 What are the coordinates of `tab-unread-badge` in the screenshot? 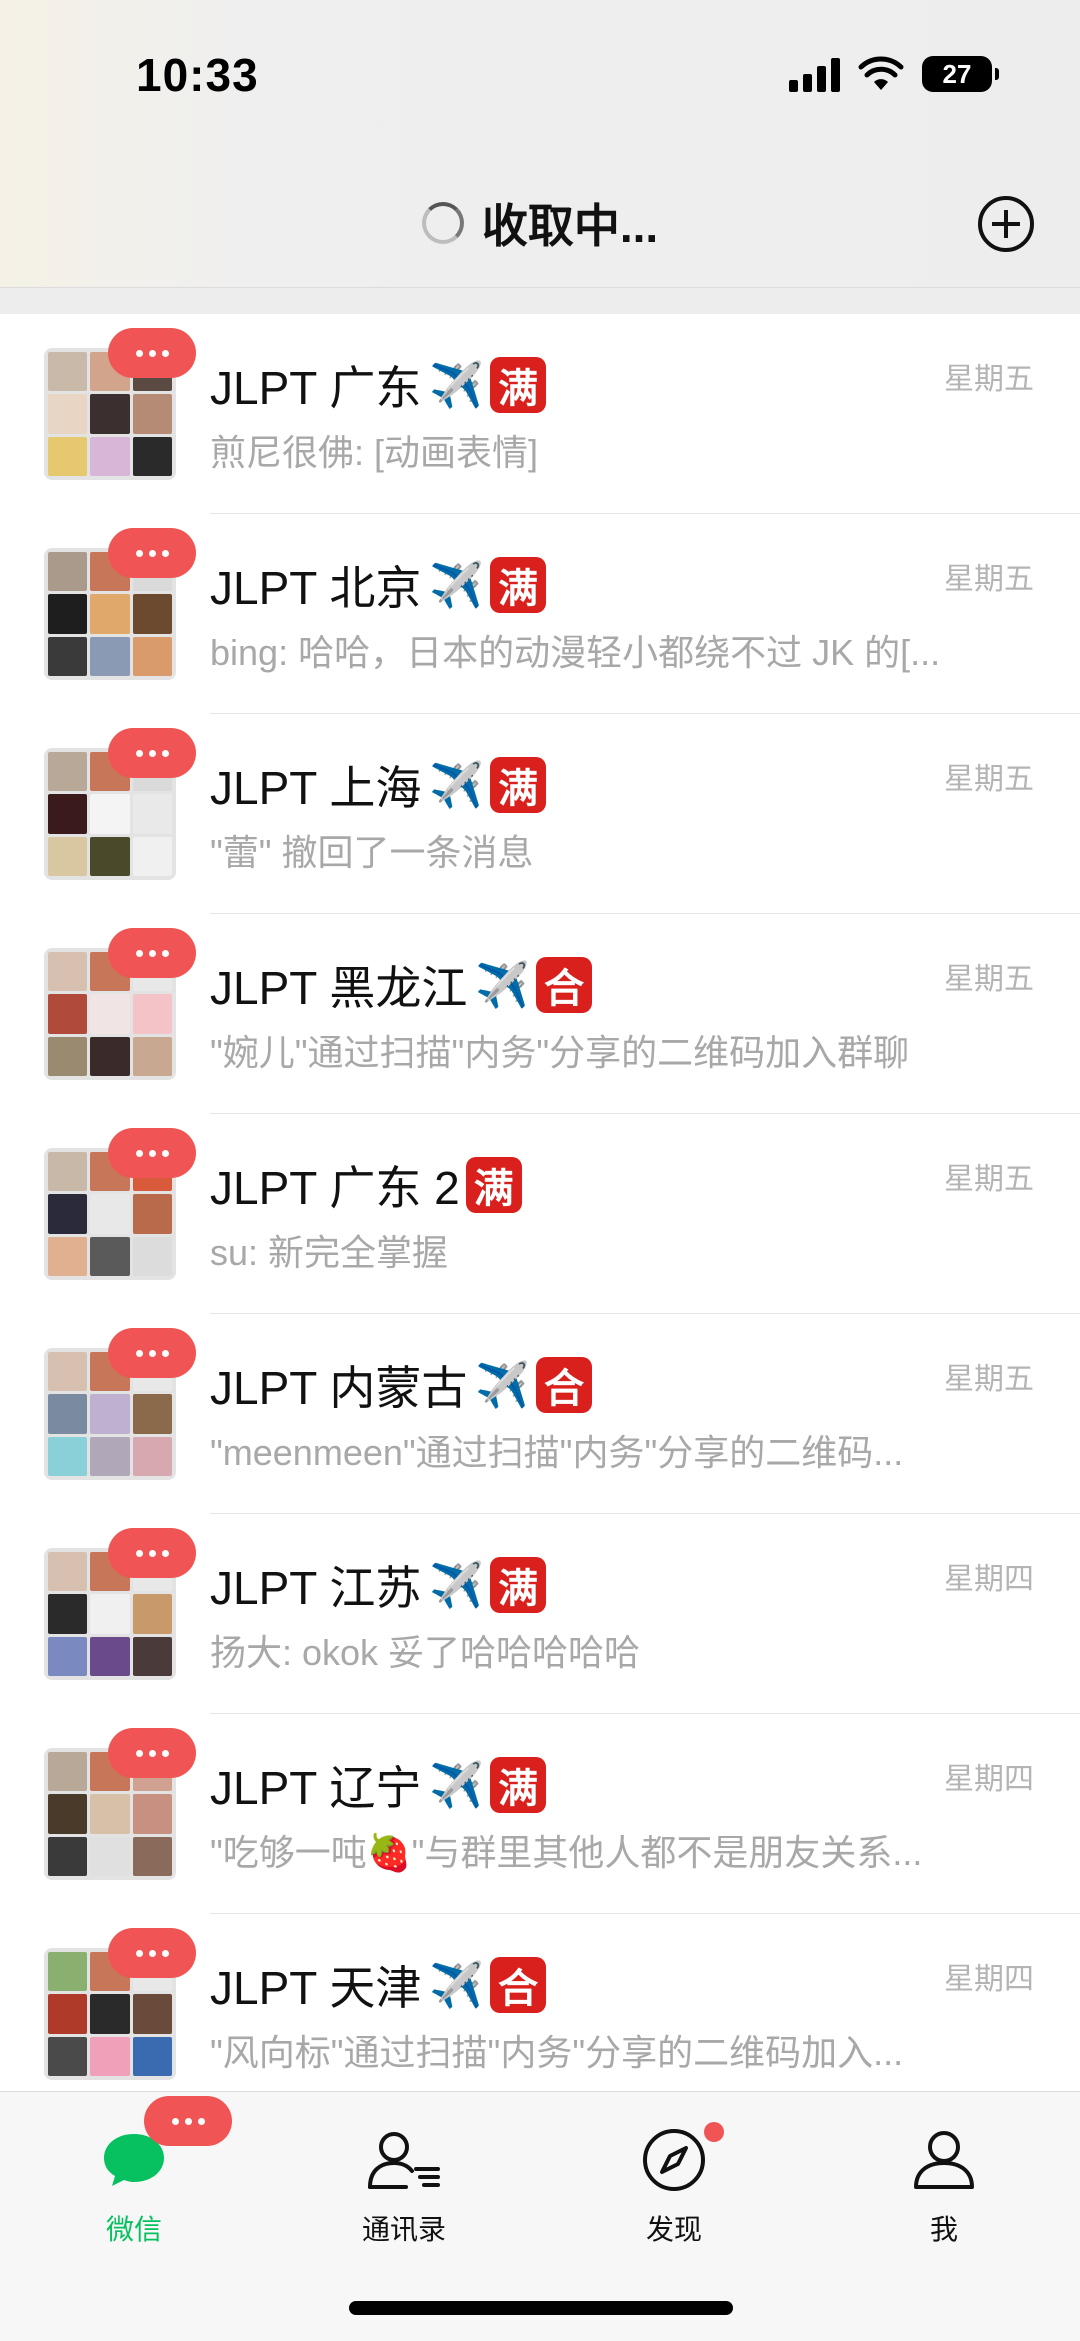 It's located at (188, 2121).